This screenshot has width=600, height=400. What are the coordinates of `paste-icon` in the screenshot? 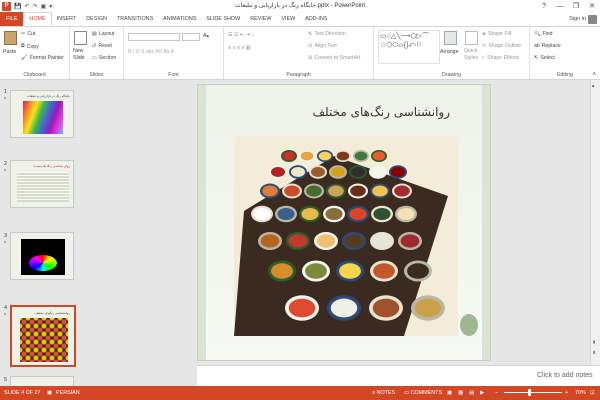 It's located at (10, 38).